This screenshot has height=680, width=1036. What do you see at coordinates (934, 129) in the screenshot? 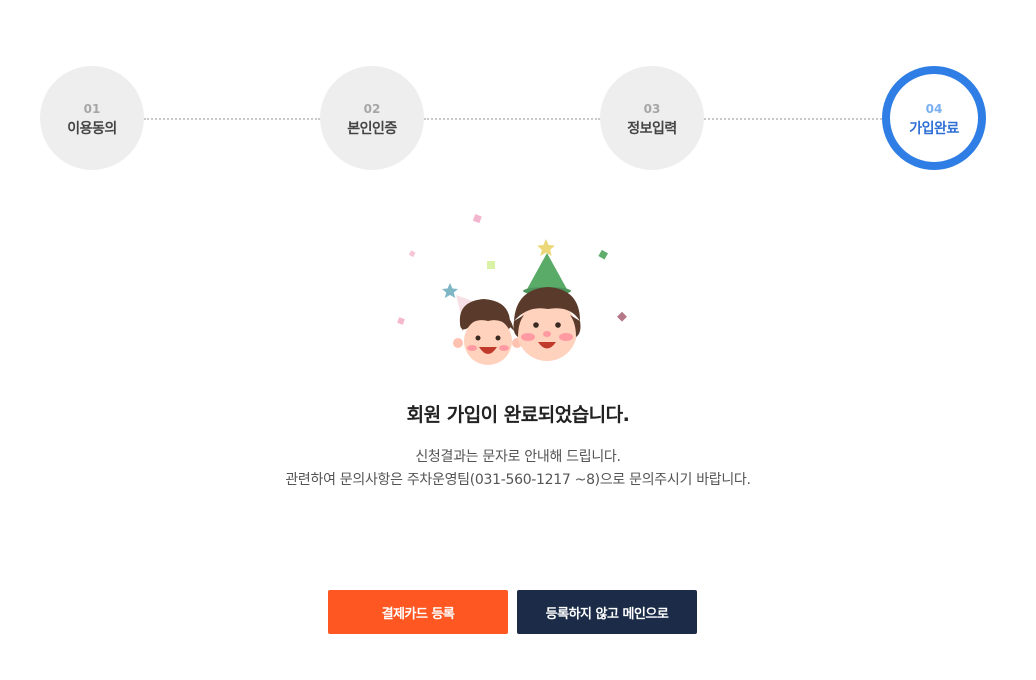
I see `step-label: 가입완료` at bounding box center [934, 129].